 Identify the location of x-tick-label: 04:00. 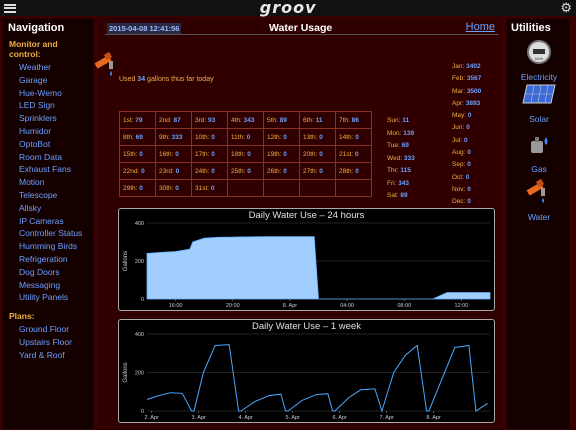
(347, 306).